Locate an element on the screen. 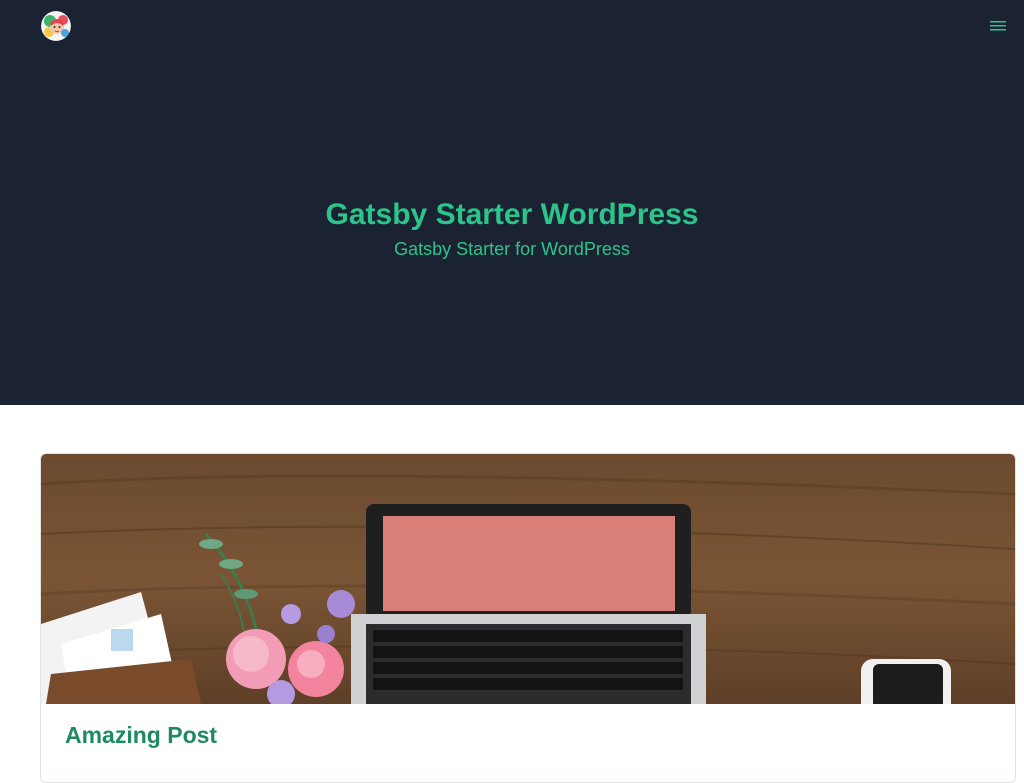  navbar is located at coordinates (512, 26).